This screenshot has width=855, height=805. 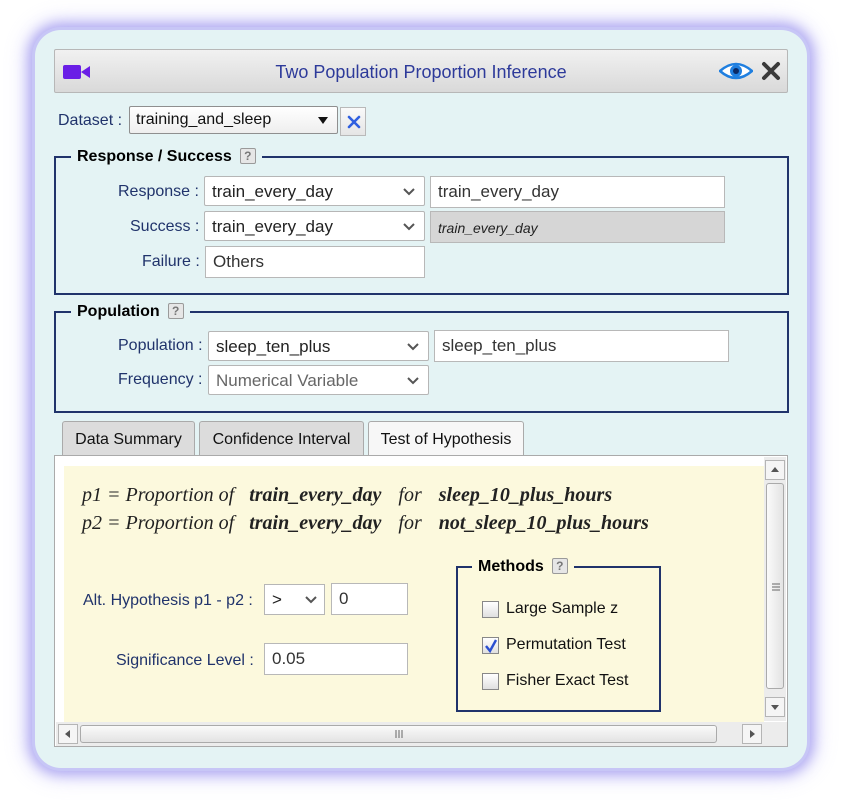 I want to click on scroll-left-button, so click(x=68, y=734).